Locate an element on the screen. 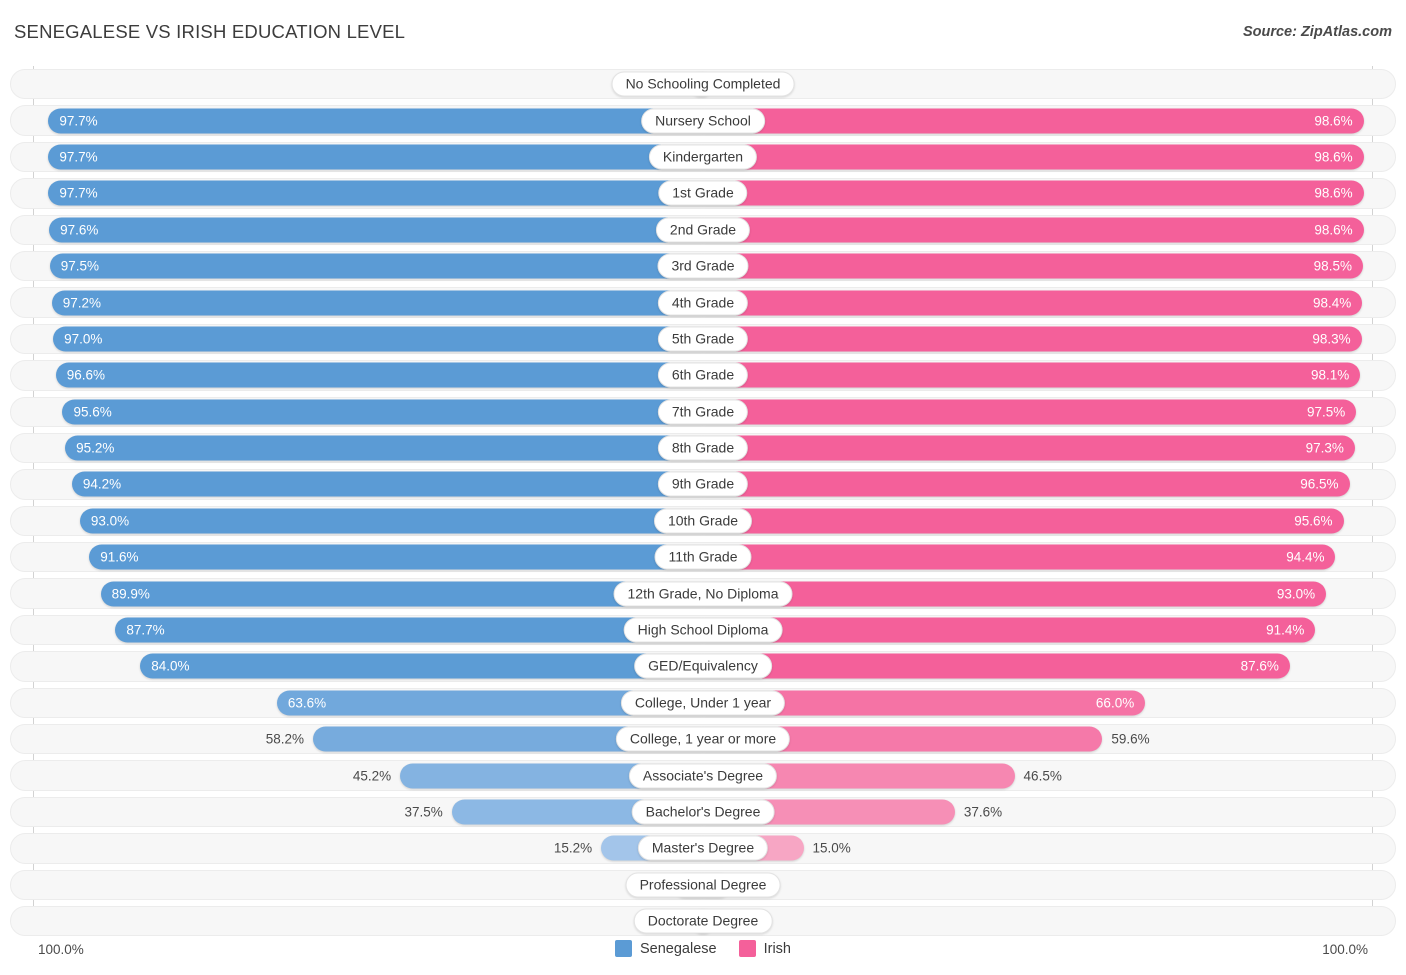 The image size is (1406, 975). value-label-irish: 15.0% is located at coordinates (831, 848).